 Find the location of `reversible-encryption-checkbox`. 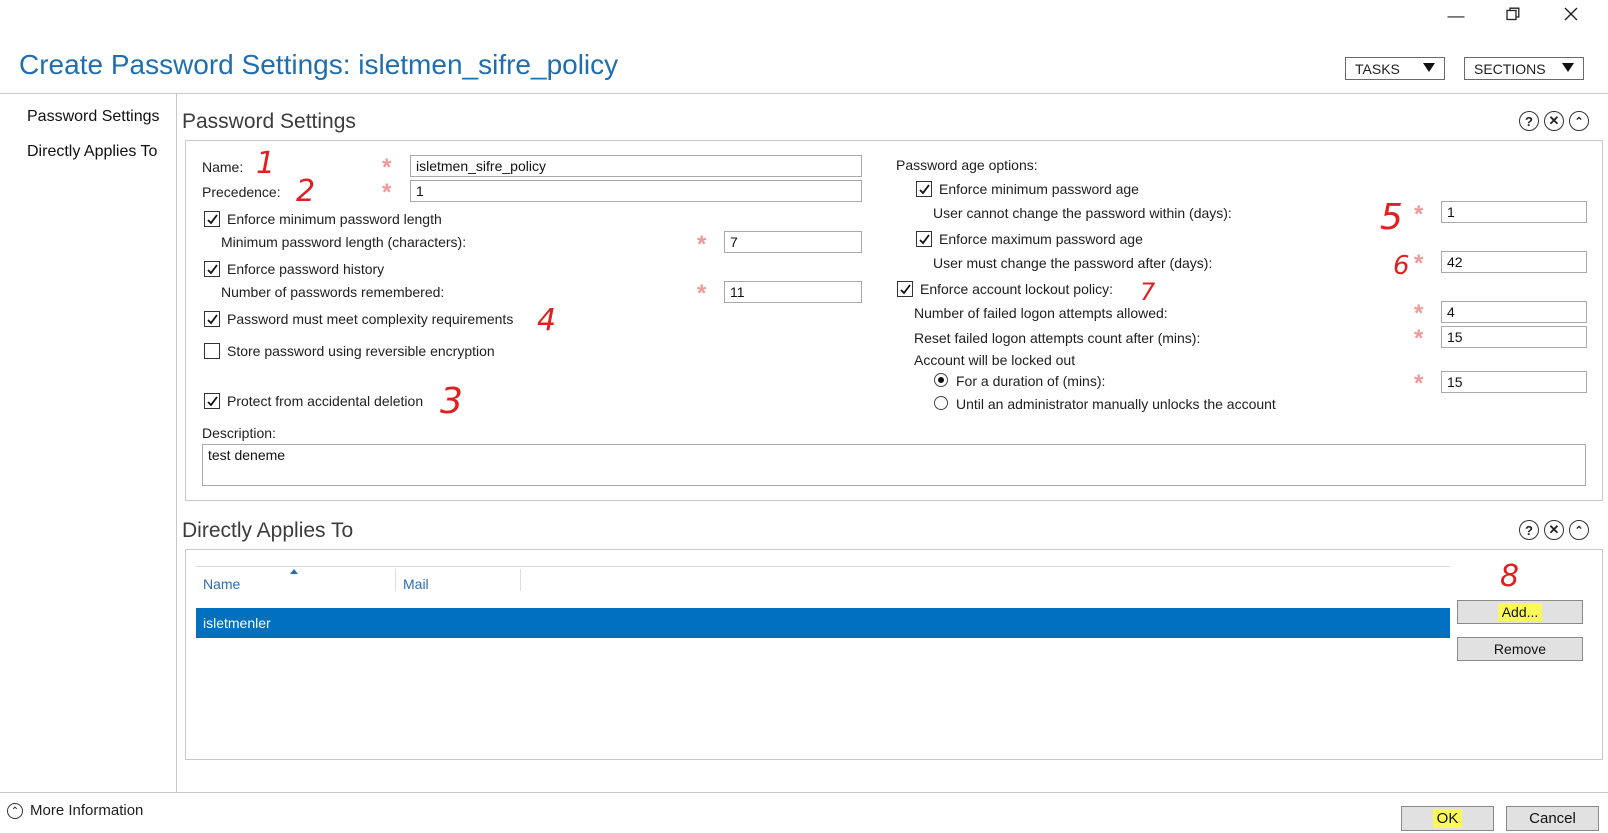

reversible-encryption-checkbox is located at coordinates (212, 351).